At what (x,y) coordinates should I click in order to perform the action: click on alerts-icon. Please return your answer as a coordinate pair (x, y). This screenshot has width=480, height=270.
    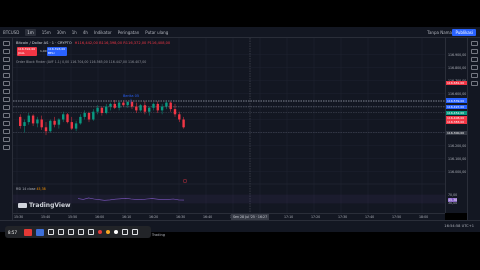
    Looking at the image, I should click on (474, 51).